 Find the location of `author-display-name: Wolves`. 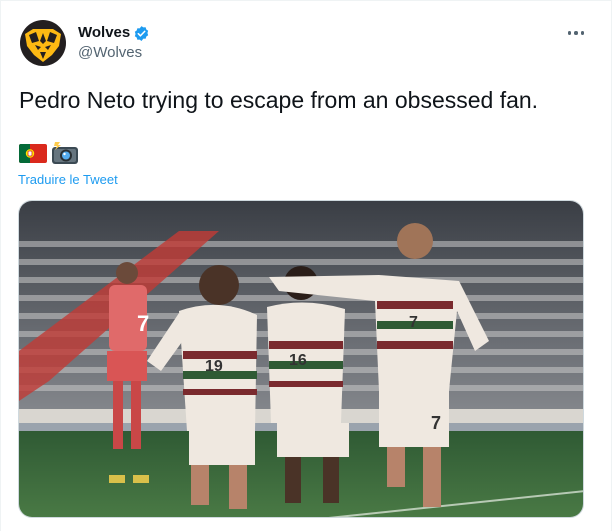

author-display-name: Wolves is located at coordinates (104, 33).